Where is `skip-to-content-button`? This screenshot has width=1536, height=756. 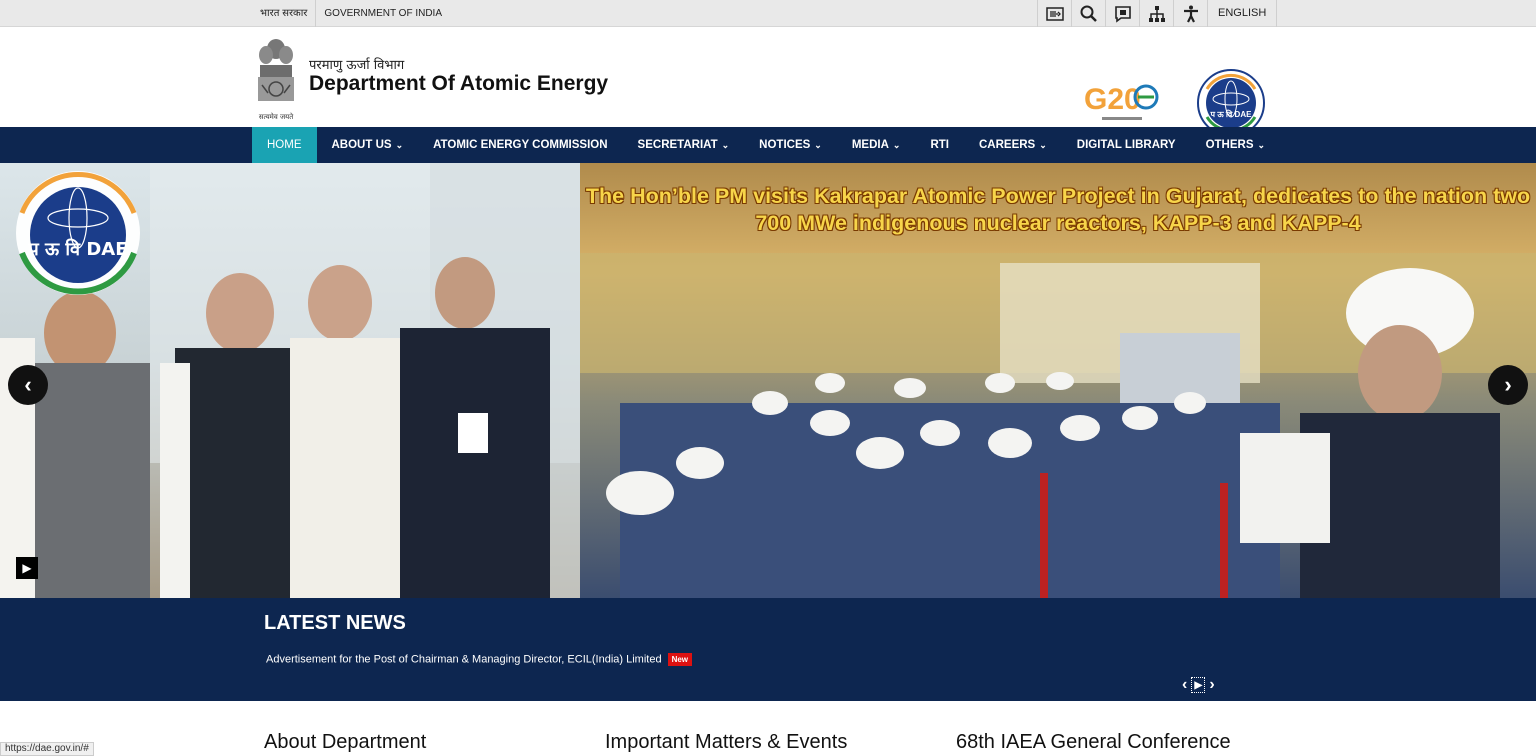
skip-to-content-button is located at coordinates (1054, 13).